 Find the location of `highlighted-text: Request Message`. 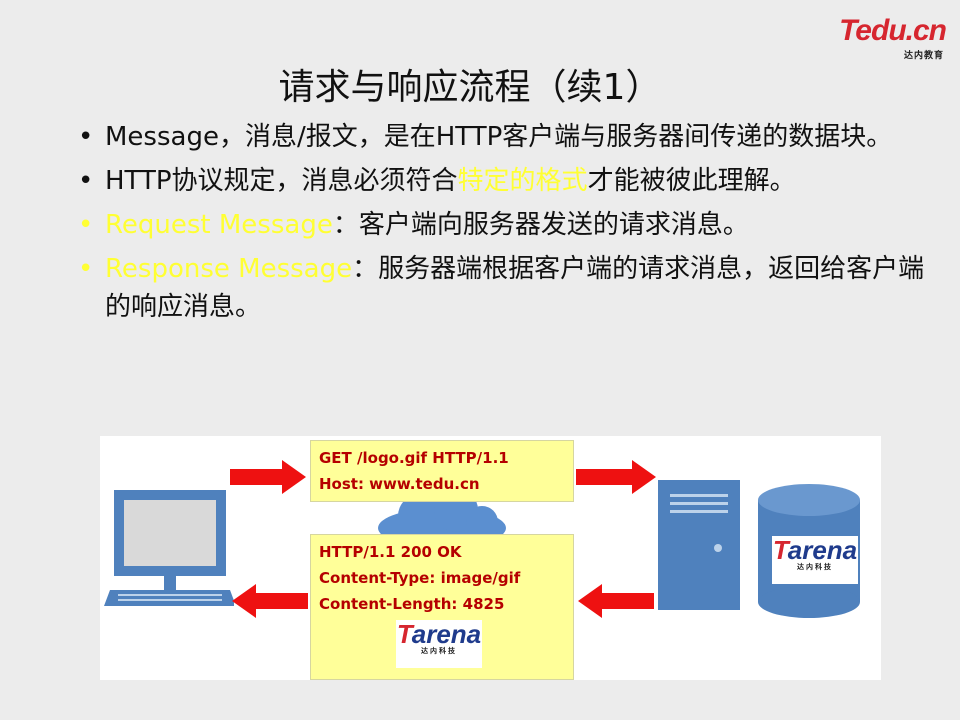

highlighted-text: Request Message is located at coordinates (219, 225).